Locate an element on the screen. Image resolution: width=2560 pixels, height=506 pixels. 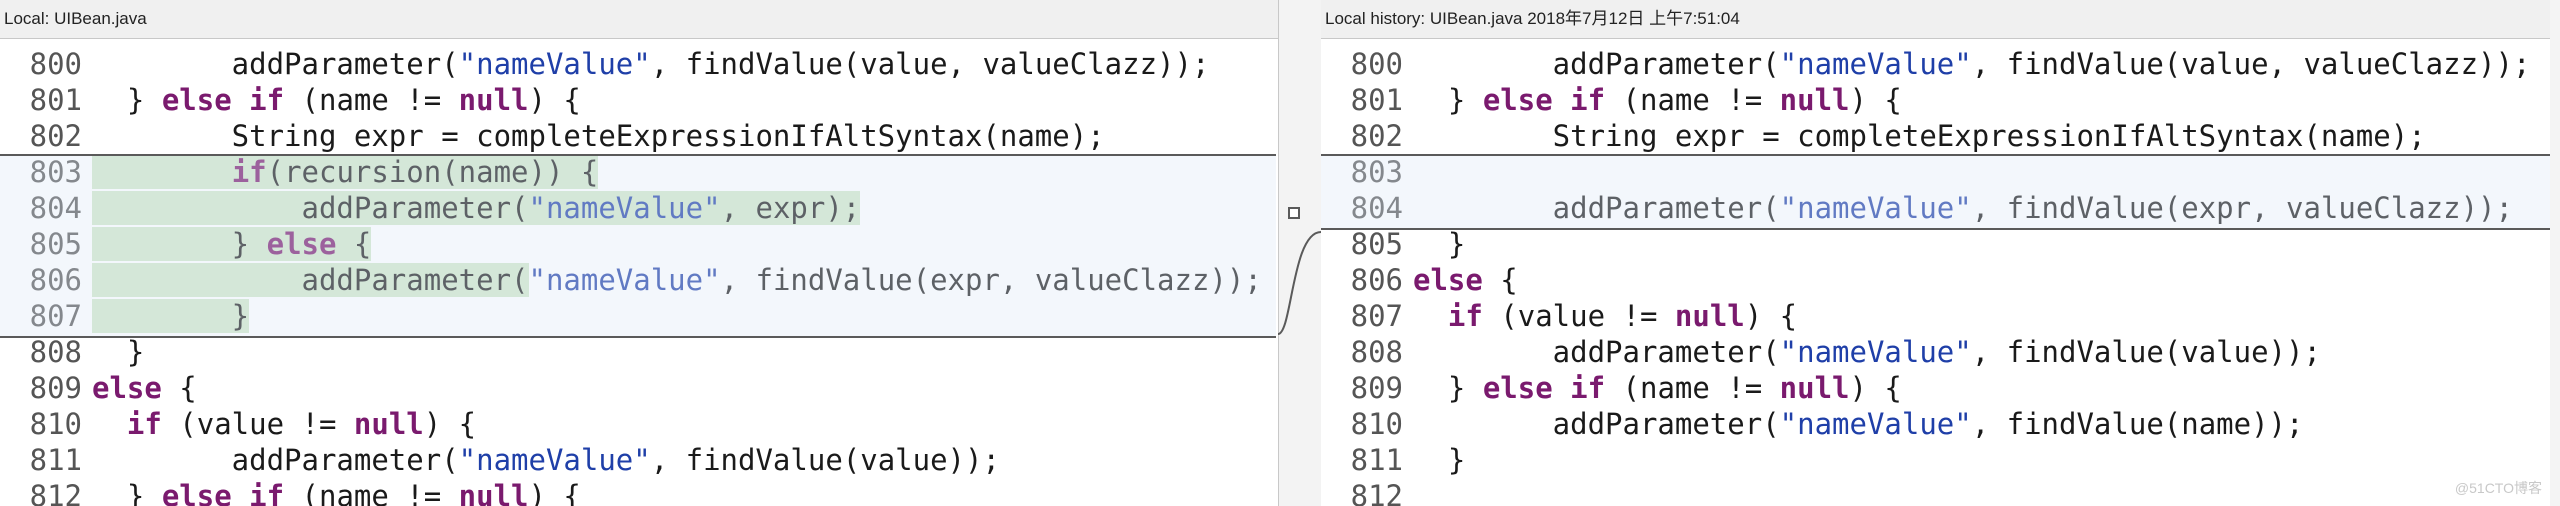
code-line: 804 addParameter("nameValue", expr); is located at coordinates (639, 208).